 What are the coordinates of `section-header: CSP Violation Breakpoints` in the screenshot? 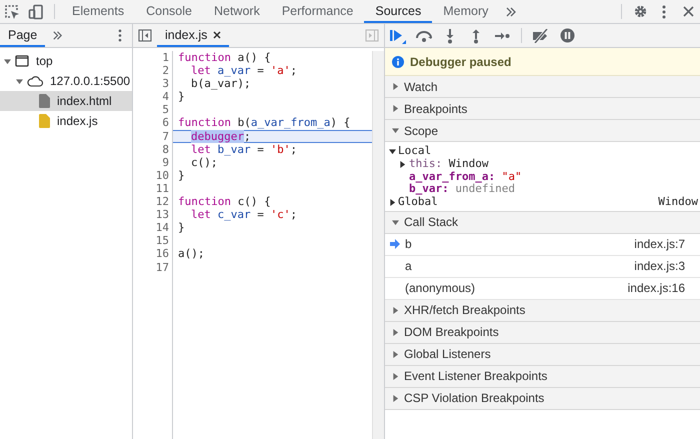 It's located at (542, 399).